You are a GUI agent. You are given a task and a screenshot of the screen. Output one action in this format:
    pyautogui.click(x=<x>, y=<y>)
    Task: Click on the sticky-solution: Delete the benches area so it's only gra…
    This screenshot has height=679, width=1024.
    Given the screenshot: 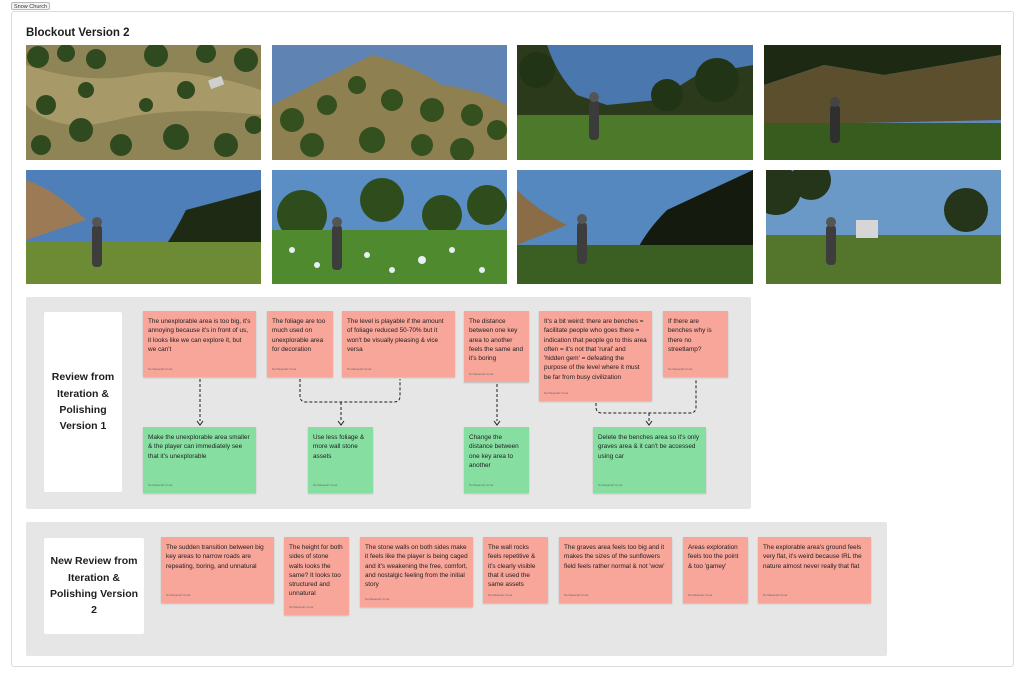 What is the action you would take?
    pyautogui.click(x=649, y=460)
    